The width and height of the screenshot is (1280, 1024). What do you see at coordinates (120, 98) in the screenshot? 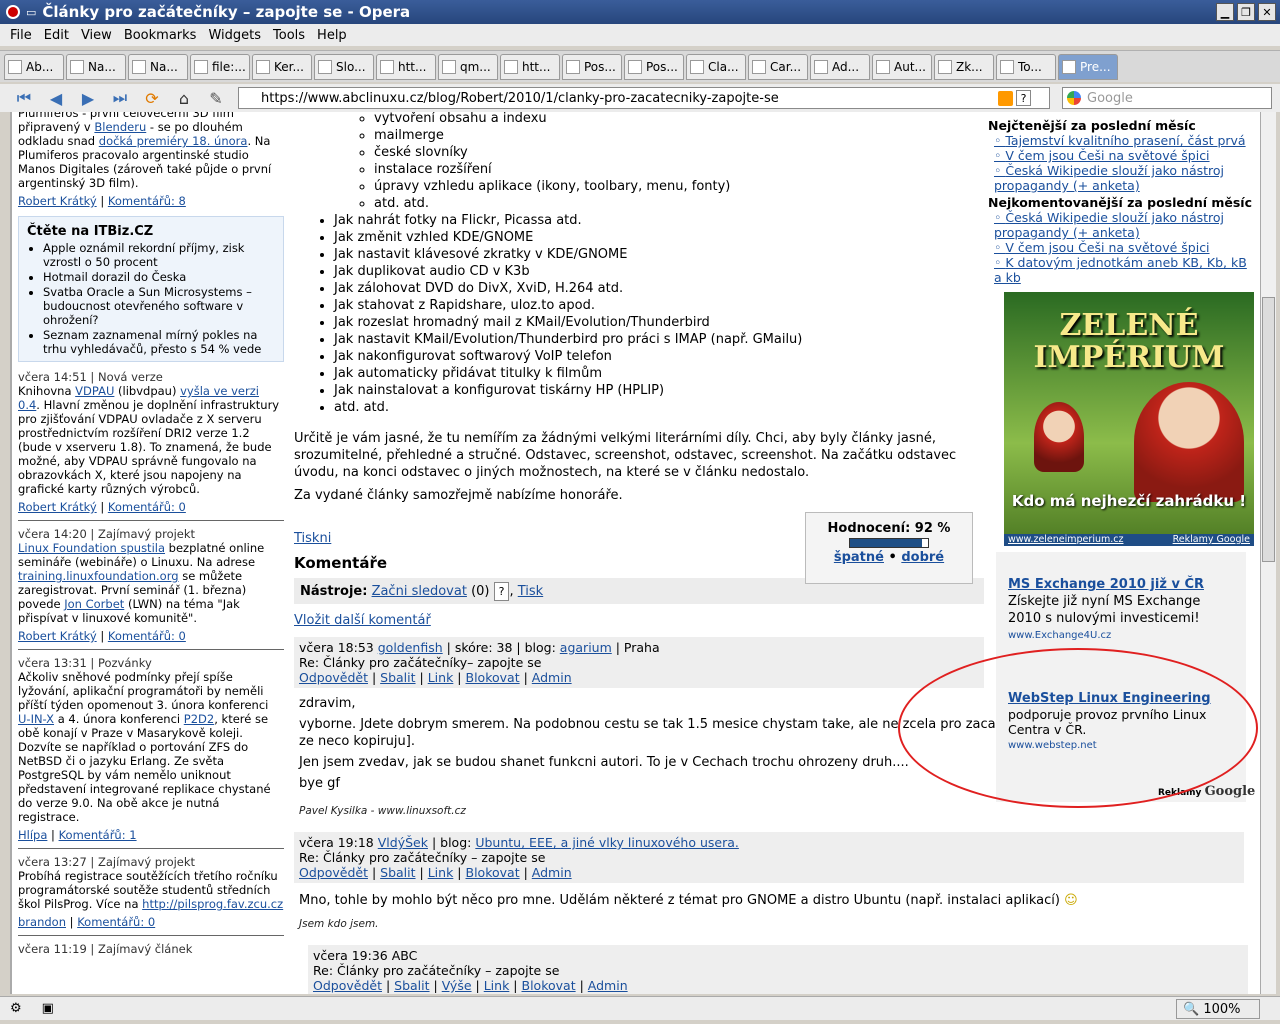
I see `fast-forward-icon: ⏭` at bounding box center [120, 98].